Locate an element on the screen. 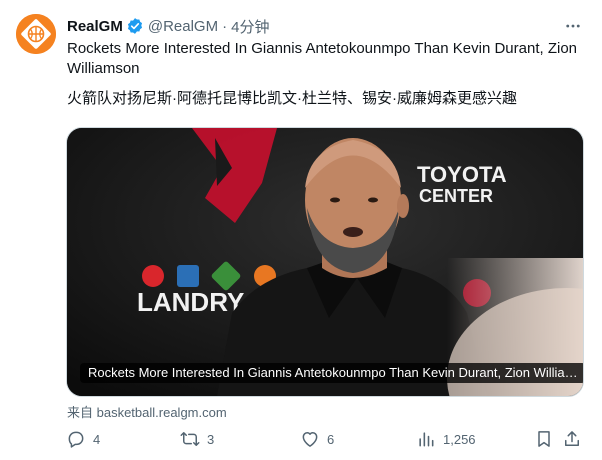  verified-badge-icon is located at coordinates (135, 26).